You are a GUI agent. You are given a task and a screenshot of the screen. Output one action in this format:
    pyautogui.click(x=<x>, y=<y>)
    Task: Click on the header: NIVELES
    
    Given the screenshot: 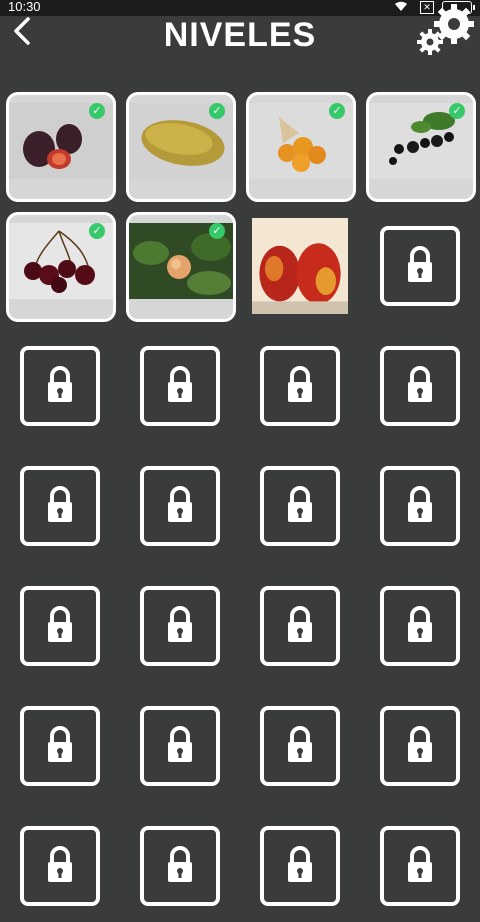 What is the action you would take?
    pyautogui.click(x=240, y=40)
    